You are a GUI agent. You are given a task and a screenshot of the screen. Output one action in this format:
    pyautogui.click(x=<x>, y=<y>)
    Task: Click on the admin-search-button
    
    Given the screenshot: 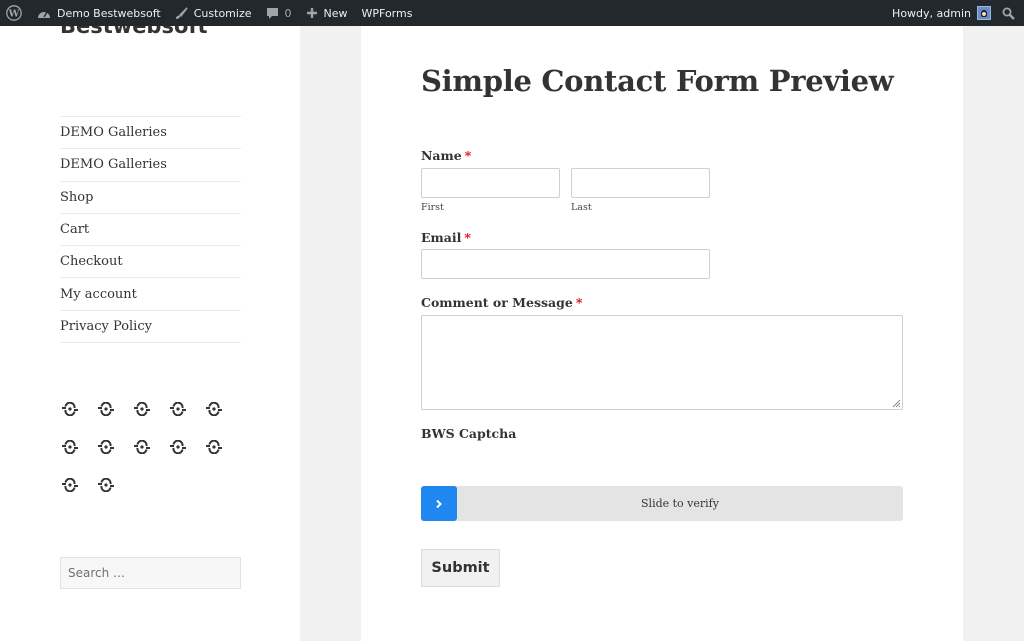 What is the action you would take?
    pyautogui.click(x=1011, y=13)
    